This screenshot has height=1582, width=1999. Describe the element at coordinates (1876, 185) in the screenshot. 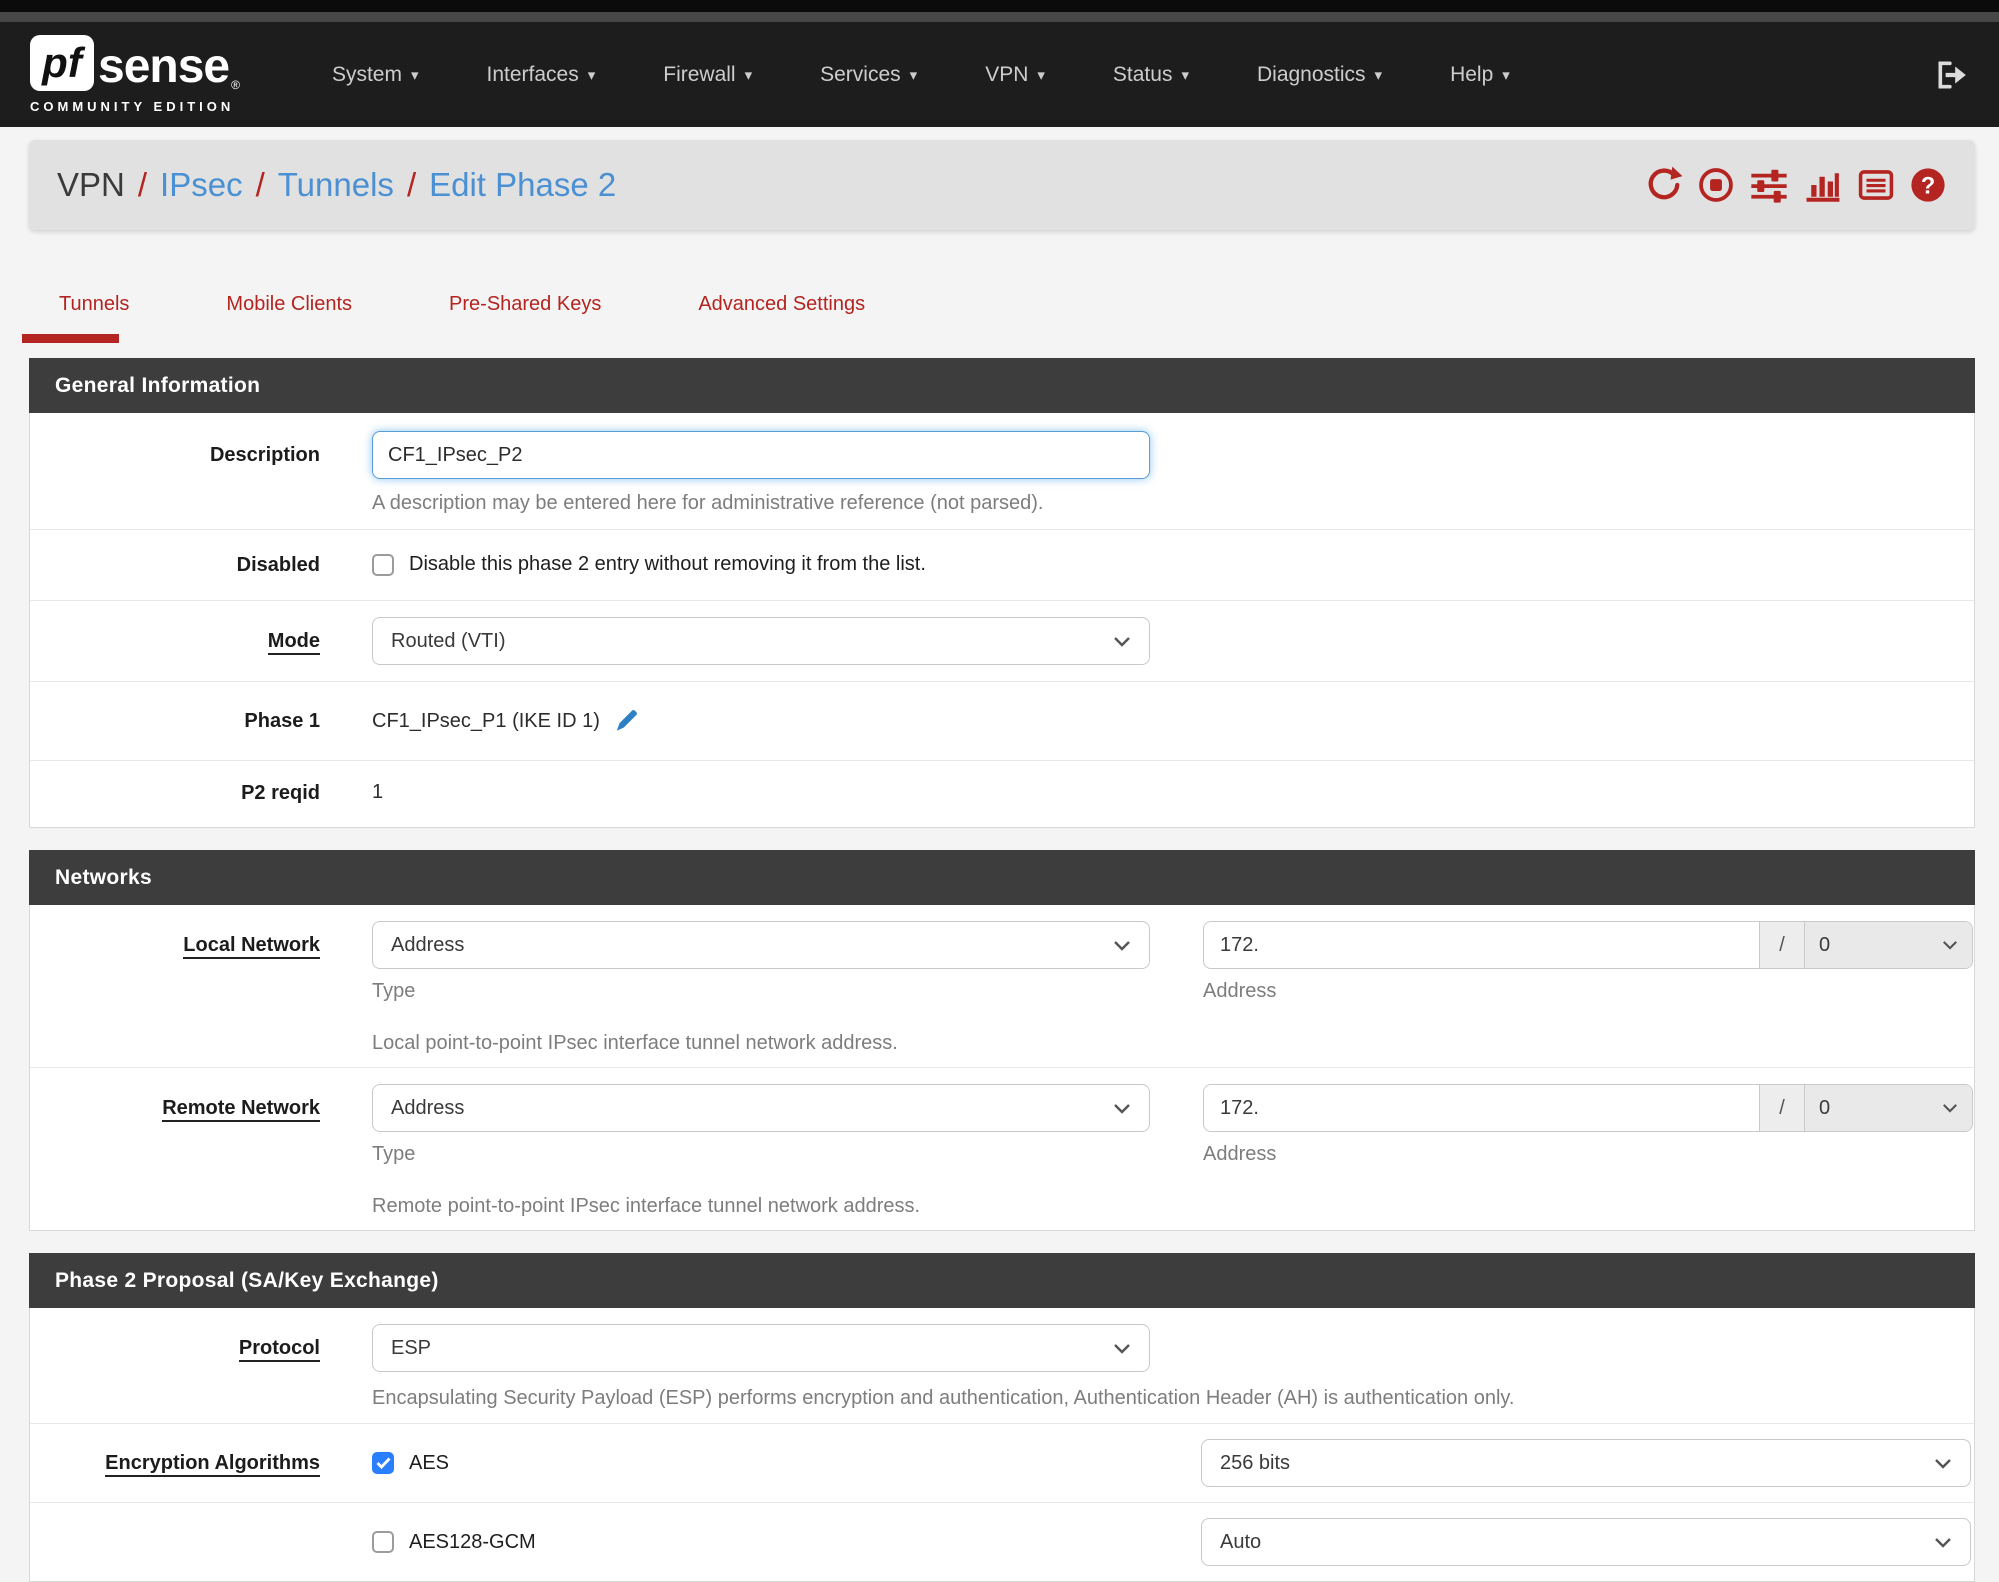

I see `log-icon` at that location.